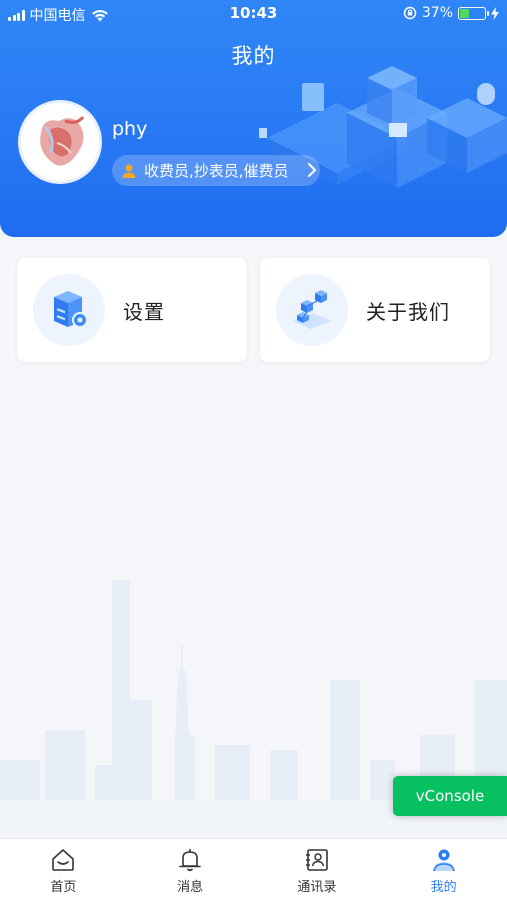 This screenshot has width=507, height=900. Describe the element at coordinates (443, 887) in the screenshot. I see `tab-label: 我的` at that location.